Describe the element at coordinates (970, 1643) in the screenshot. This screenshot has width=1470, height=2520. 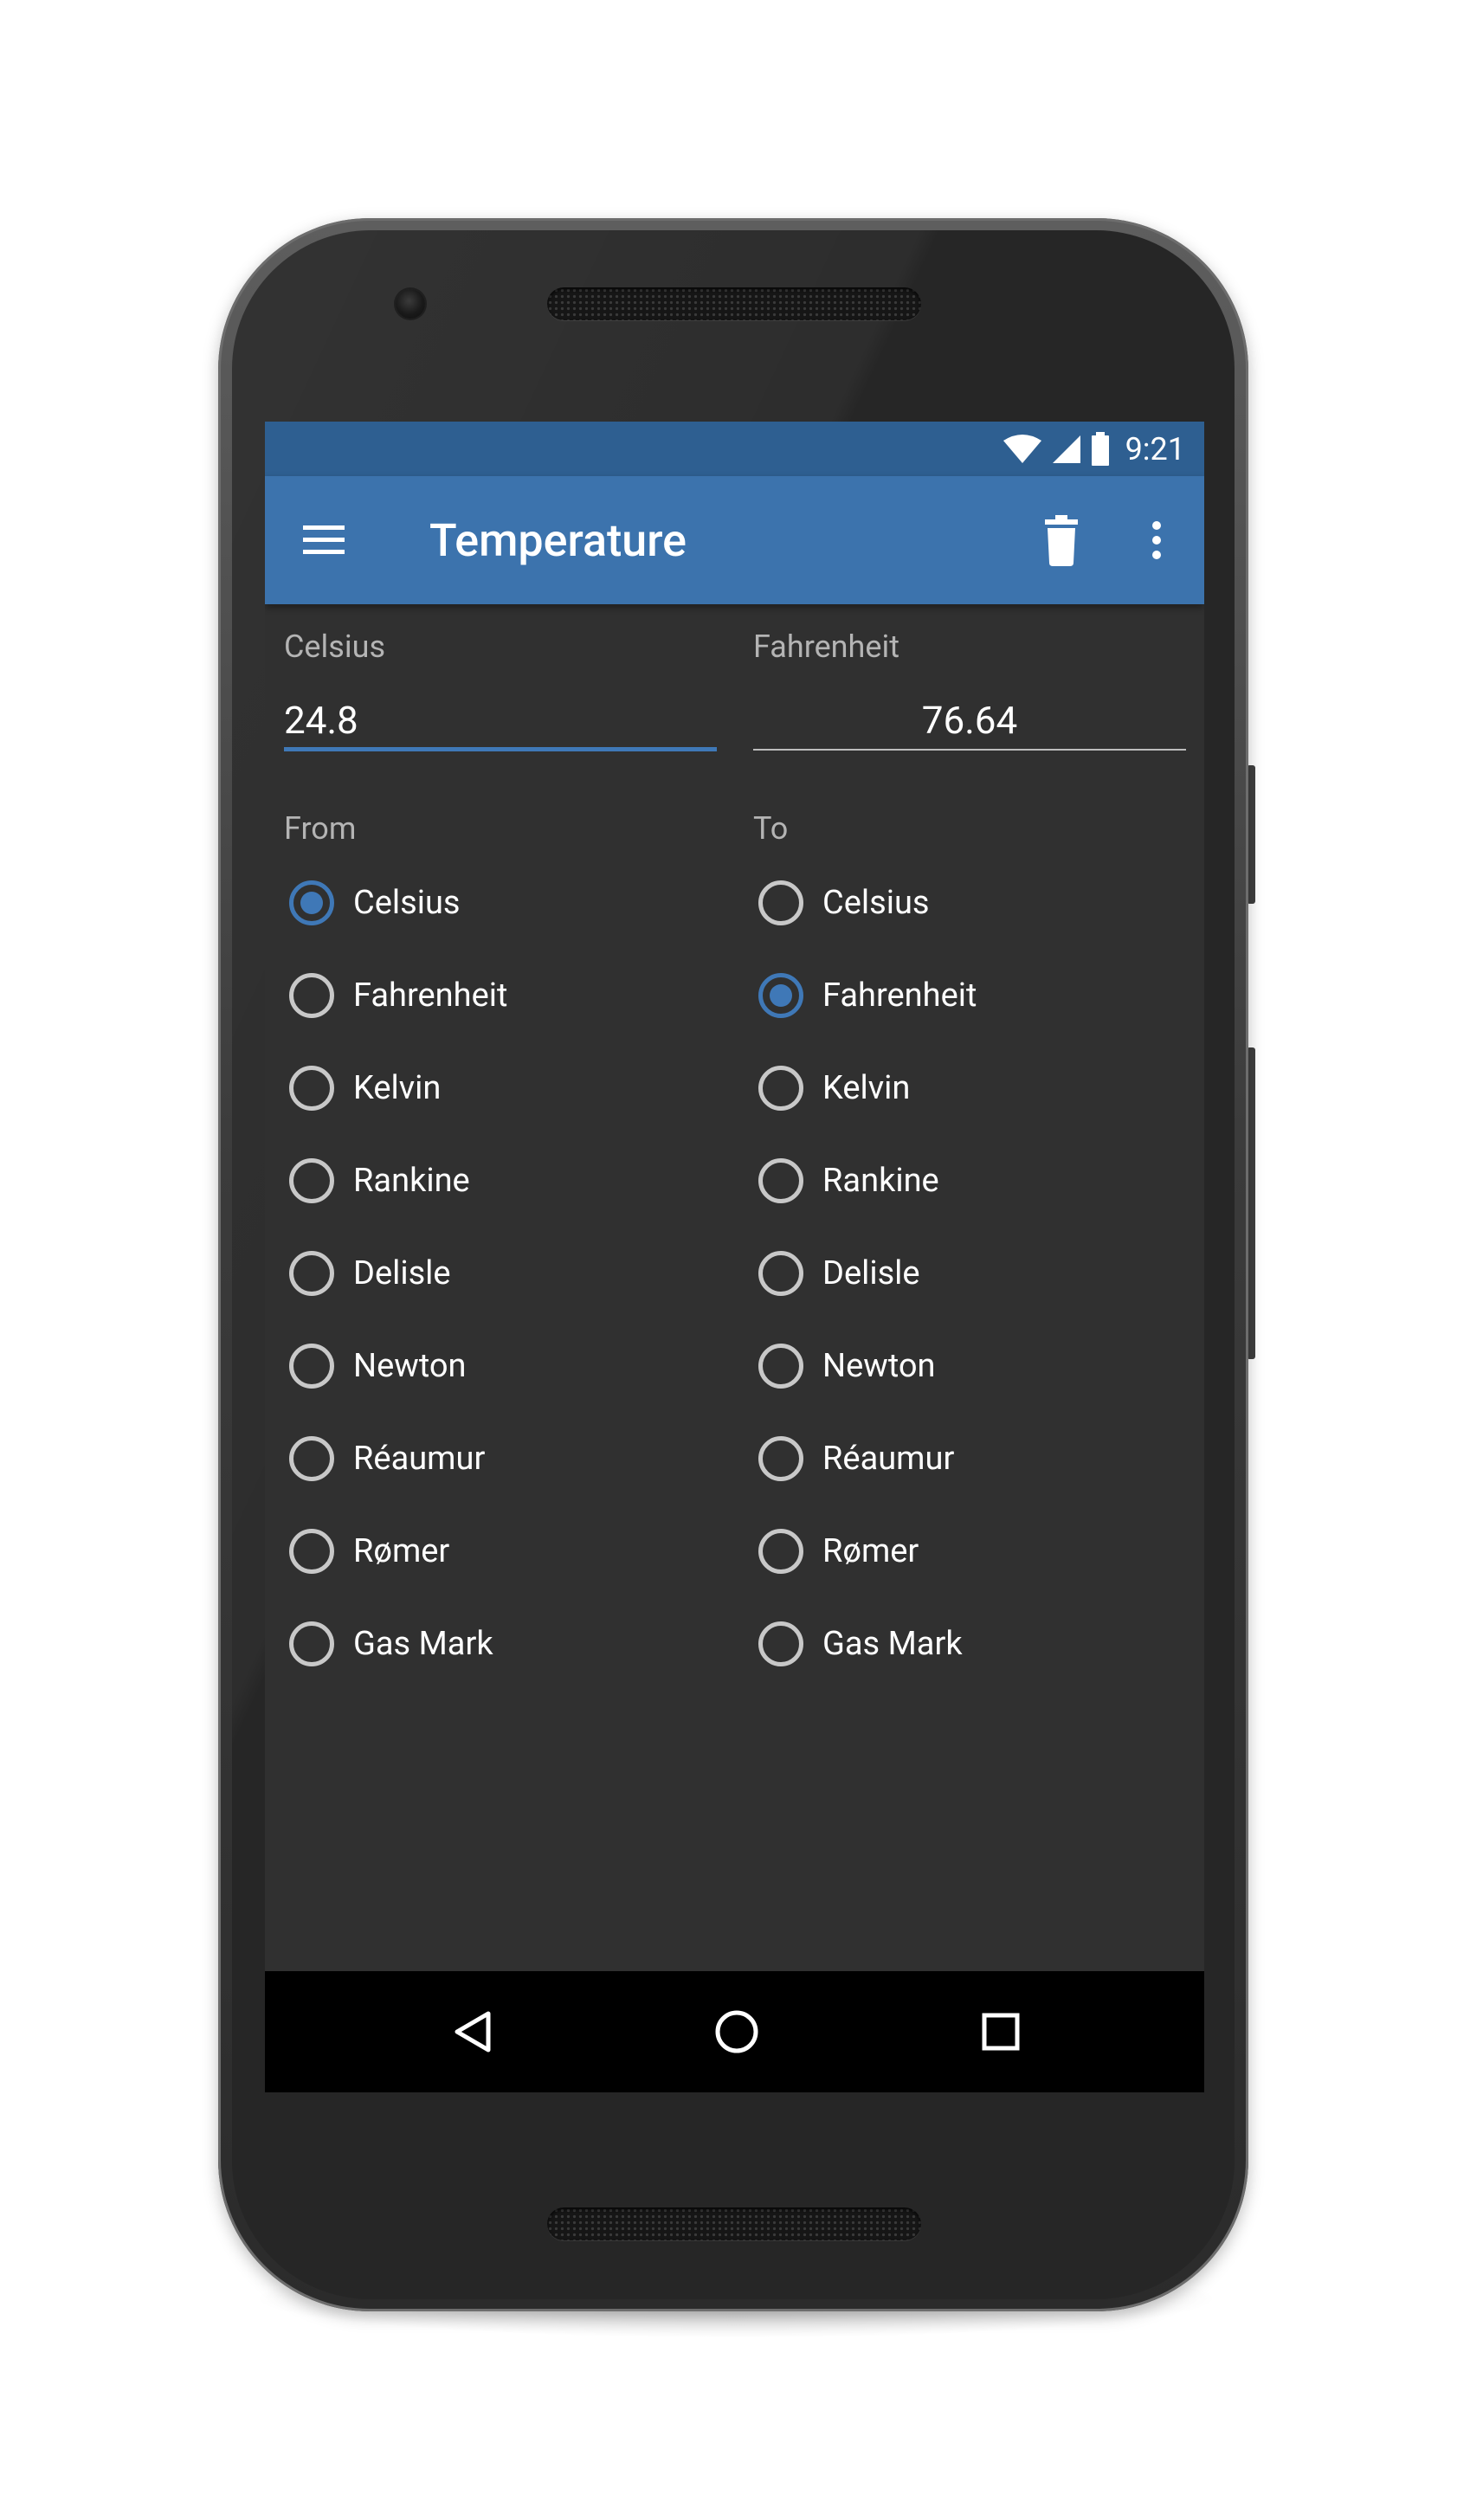
I see `to-unit-radio-option: Gas Mark` at that location.